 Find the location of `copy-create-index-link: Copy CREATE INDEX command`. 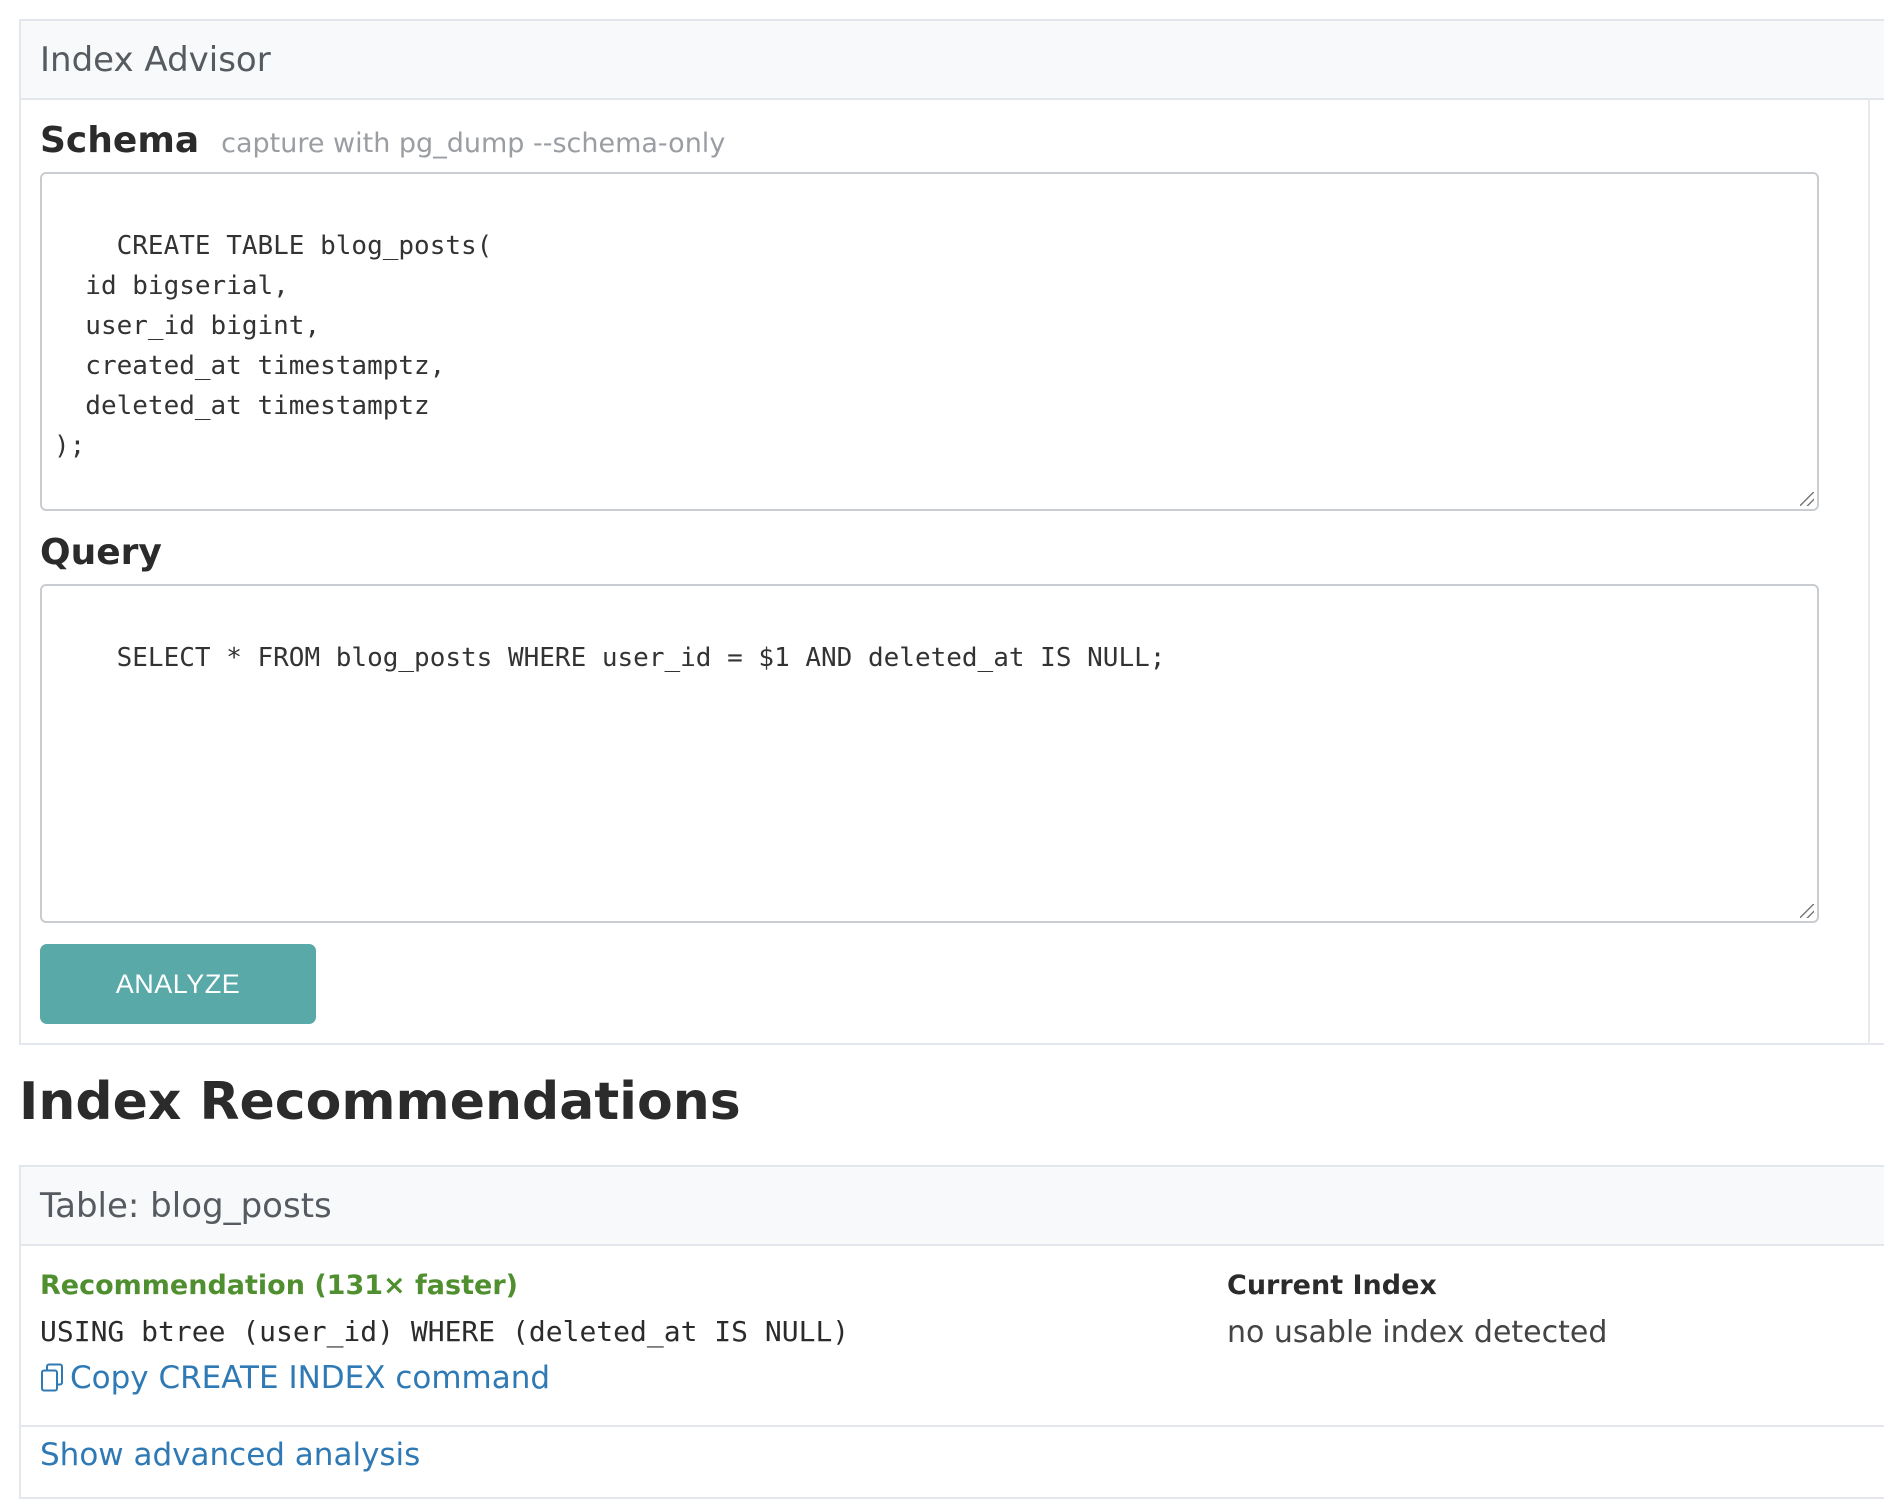

copy-create-index-link: Copy CREATE INDEX command is located at coordinates (444, 1378).